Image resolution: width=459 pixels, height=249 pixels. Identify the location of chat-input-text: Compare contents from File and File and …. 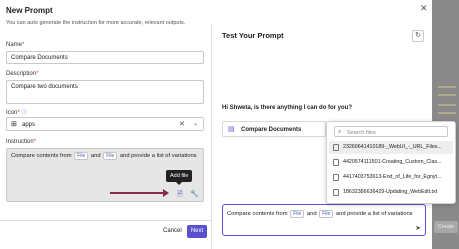
(320, 214).